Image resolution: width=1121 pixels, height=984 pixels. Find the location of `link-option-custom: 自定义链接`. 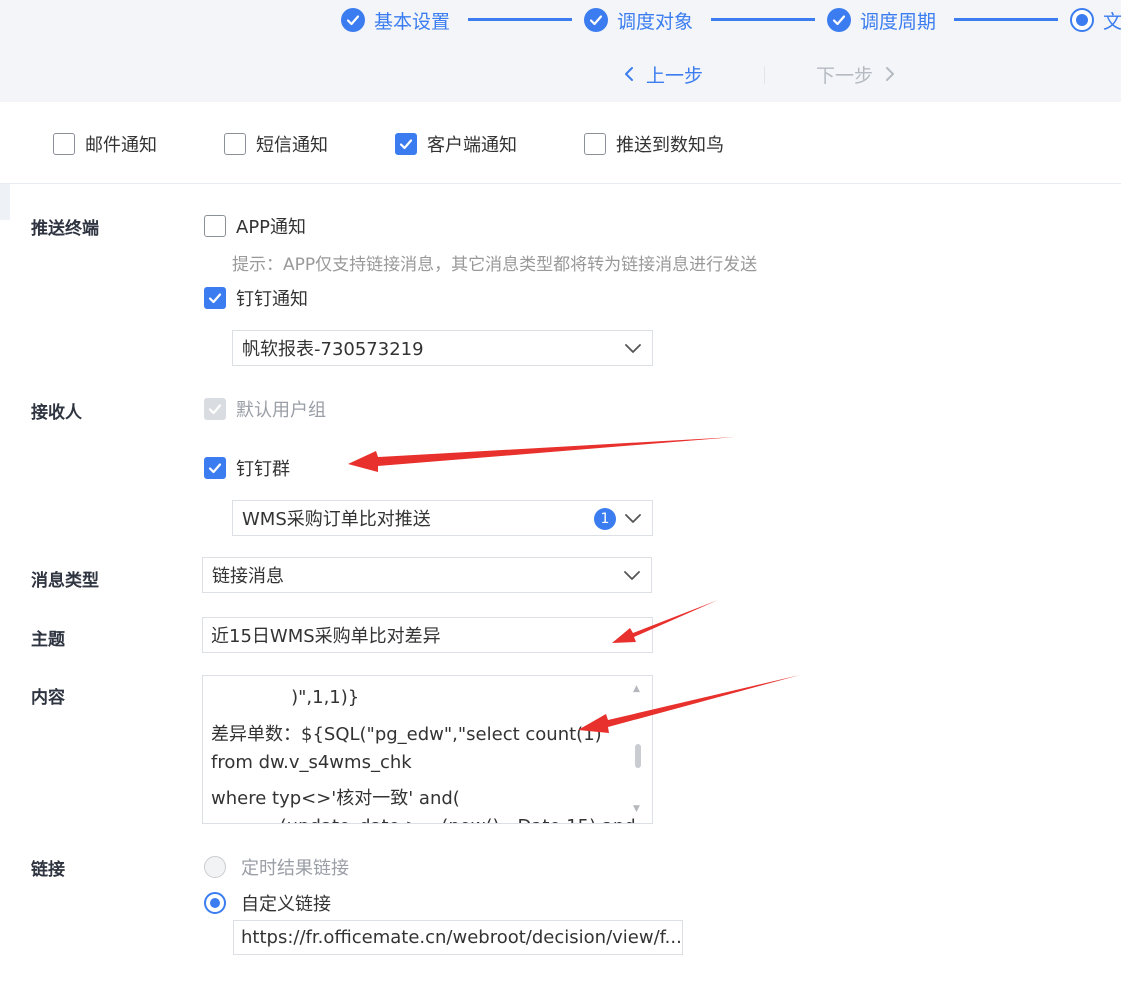

link-option-custom: 自定义链接 is located at coordinates (267, 903).